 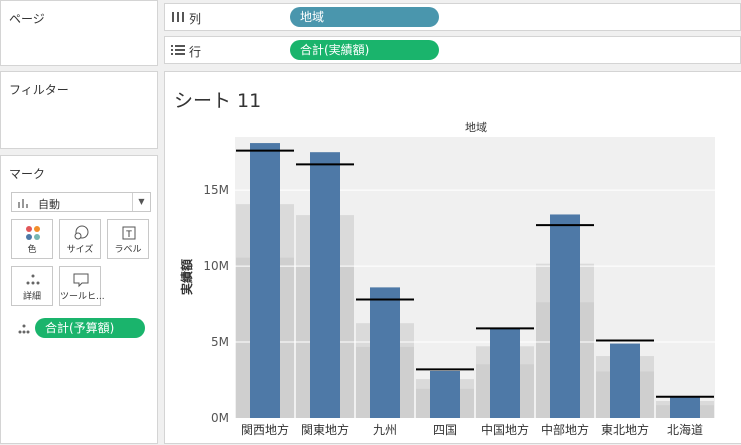 What do you see at coordinates (49, 204) in the screenshot?
I see `mark-type-label: 自動` at bounding box center [49, 204].